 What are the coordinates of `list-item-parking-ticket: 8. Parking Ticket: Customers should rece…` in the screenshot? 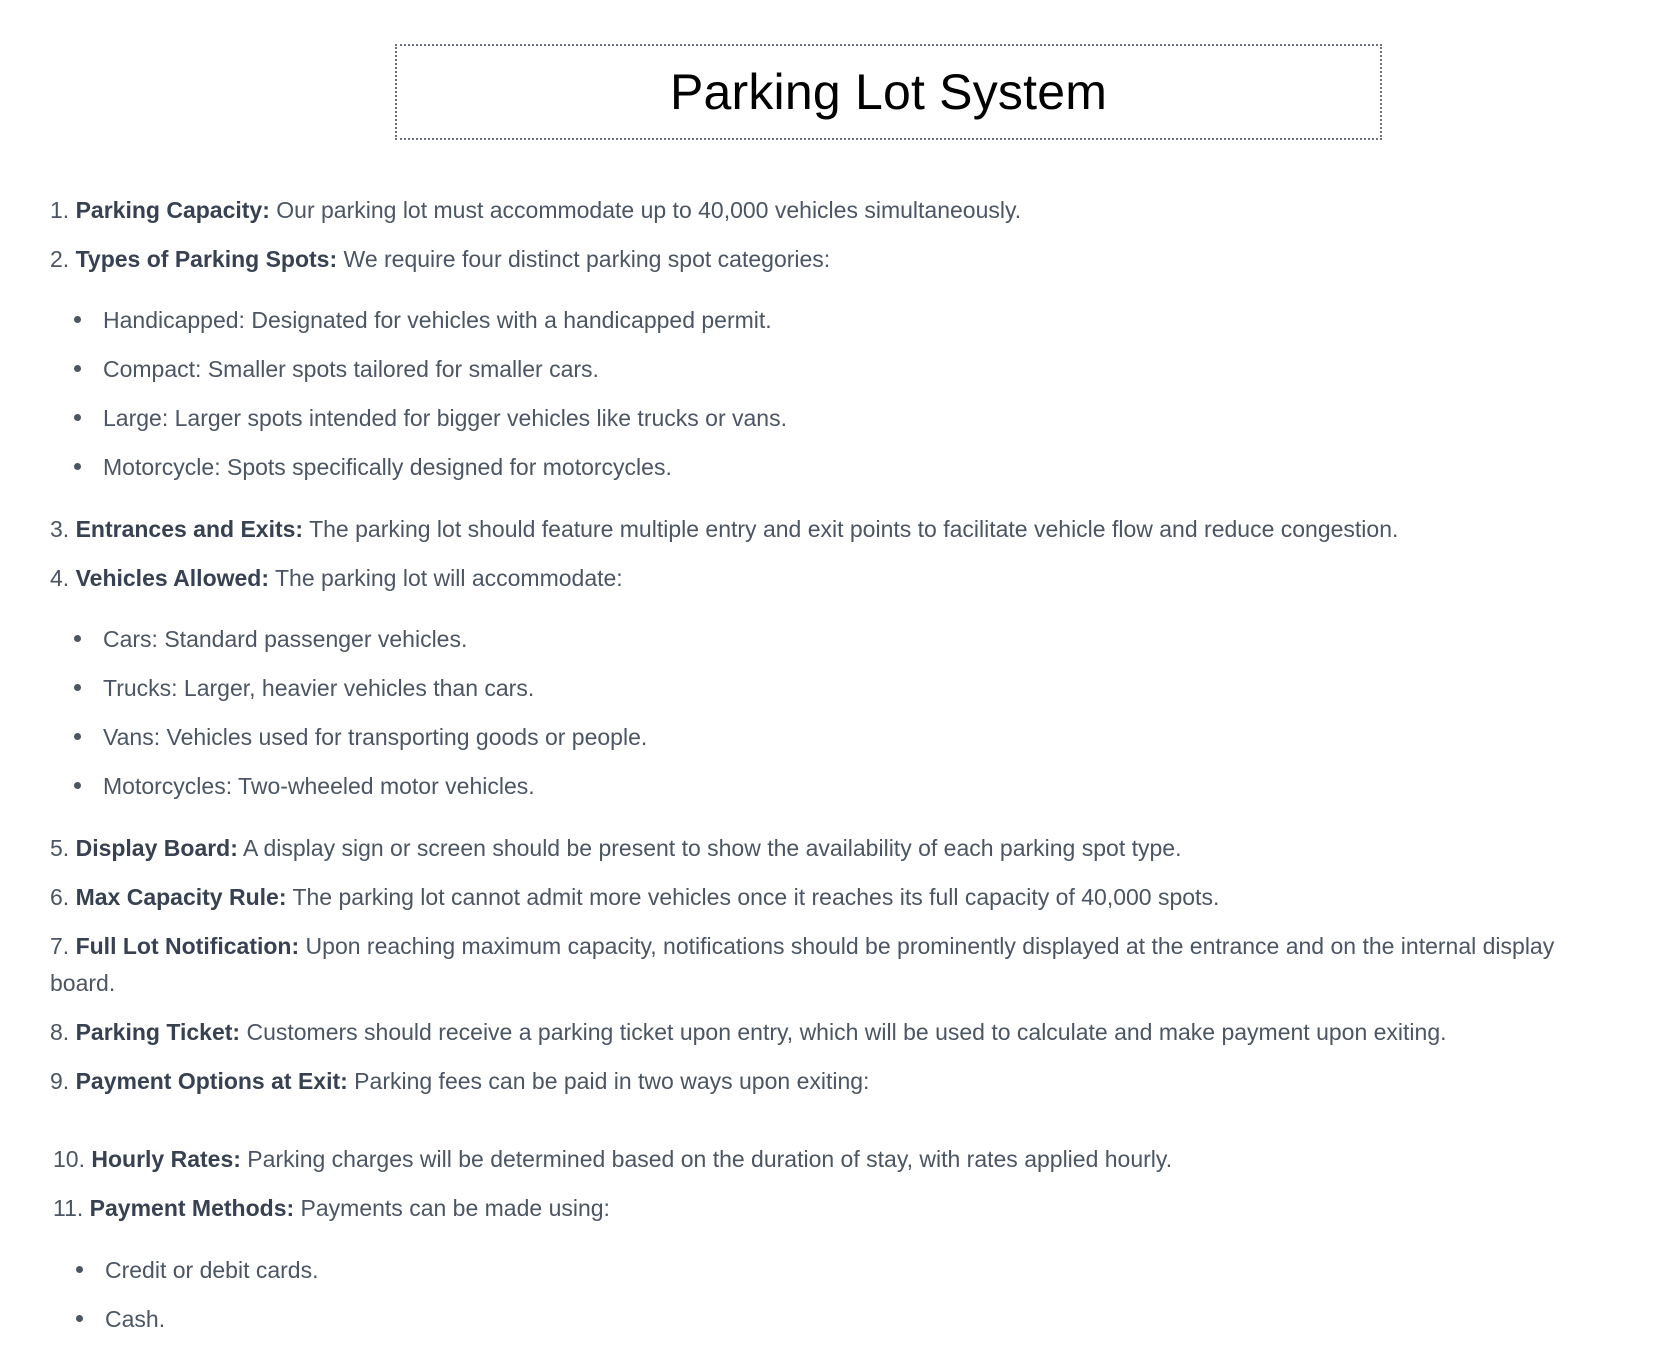 It's located at (830, 1032).